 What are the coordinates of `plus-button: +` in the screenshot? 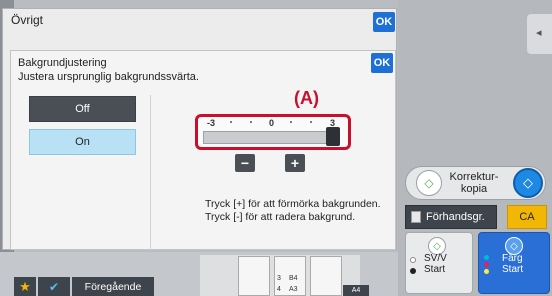 It's located at (295, 163).